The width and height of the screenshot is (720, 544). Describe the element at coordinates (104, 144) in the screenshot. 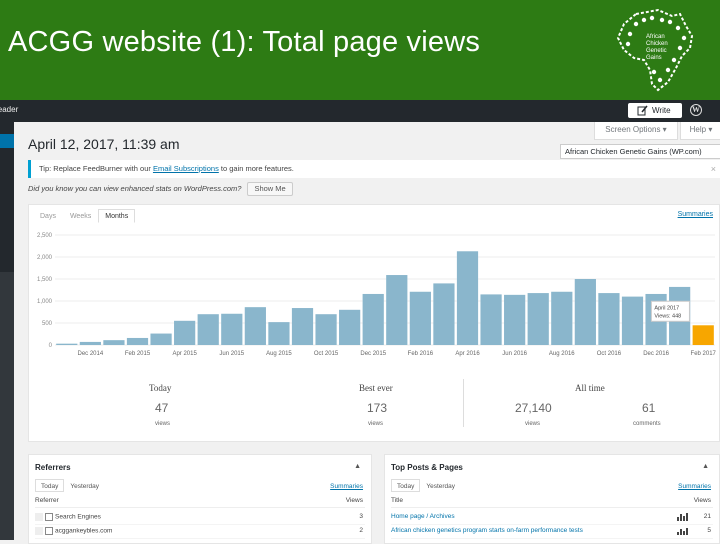

I see `page-title: April 12, 2017, 11:39 am` at that location.